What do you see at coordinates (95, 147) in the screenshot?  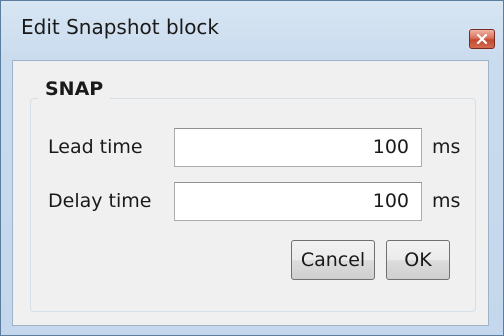 I see `lead-time-label: Lead time` at bounding box center [95, 147].